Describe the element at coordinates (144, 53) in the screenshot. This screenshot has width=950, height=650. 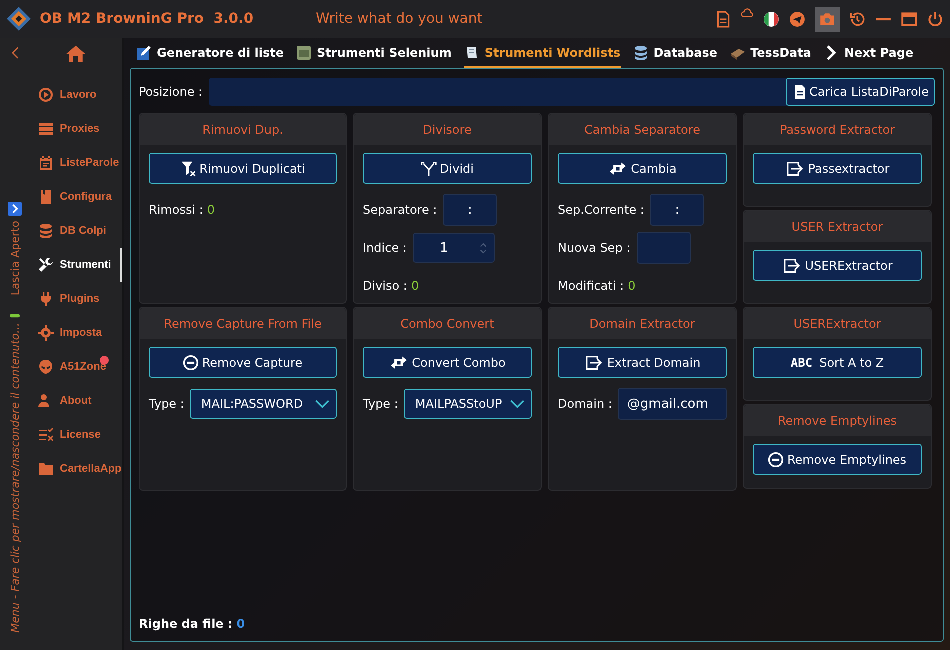
I see `pencil-icon` at that location.